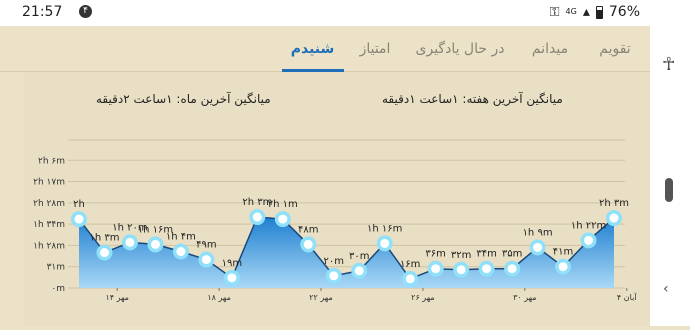 The image size is (690, 330). Describe the element at coordinates (472, 99) in the screenshot. I see `week-average-text: میانگین آخرین هفته: ۱ساعت ۱دقیقه` at that location.